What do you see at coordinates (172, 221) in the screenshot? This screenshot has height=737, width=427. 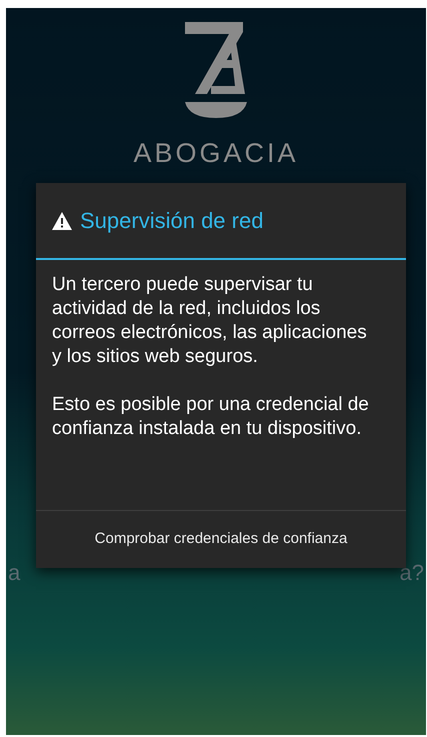 I see `dialog-title: Supervisión de red` at bounding box center [172, 221].